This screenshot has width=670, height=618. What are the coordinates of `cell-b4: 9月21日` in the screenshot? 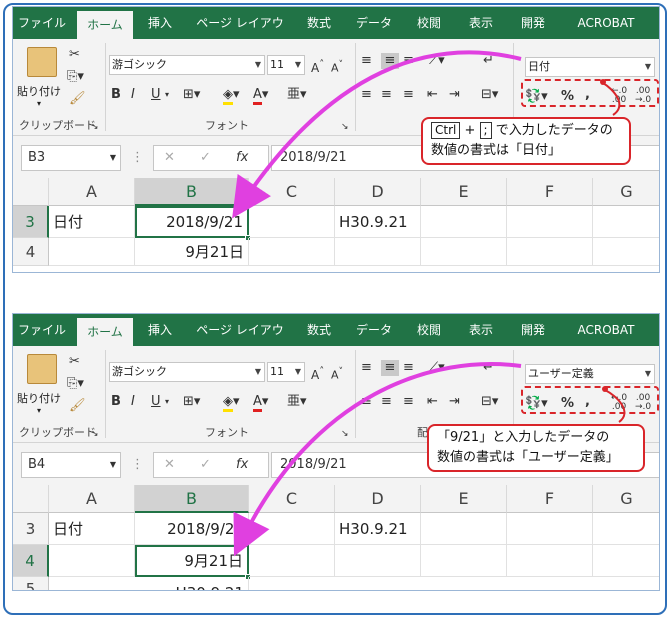 It's located at (192, 252).